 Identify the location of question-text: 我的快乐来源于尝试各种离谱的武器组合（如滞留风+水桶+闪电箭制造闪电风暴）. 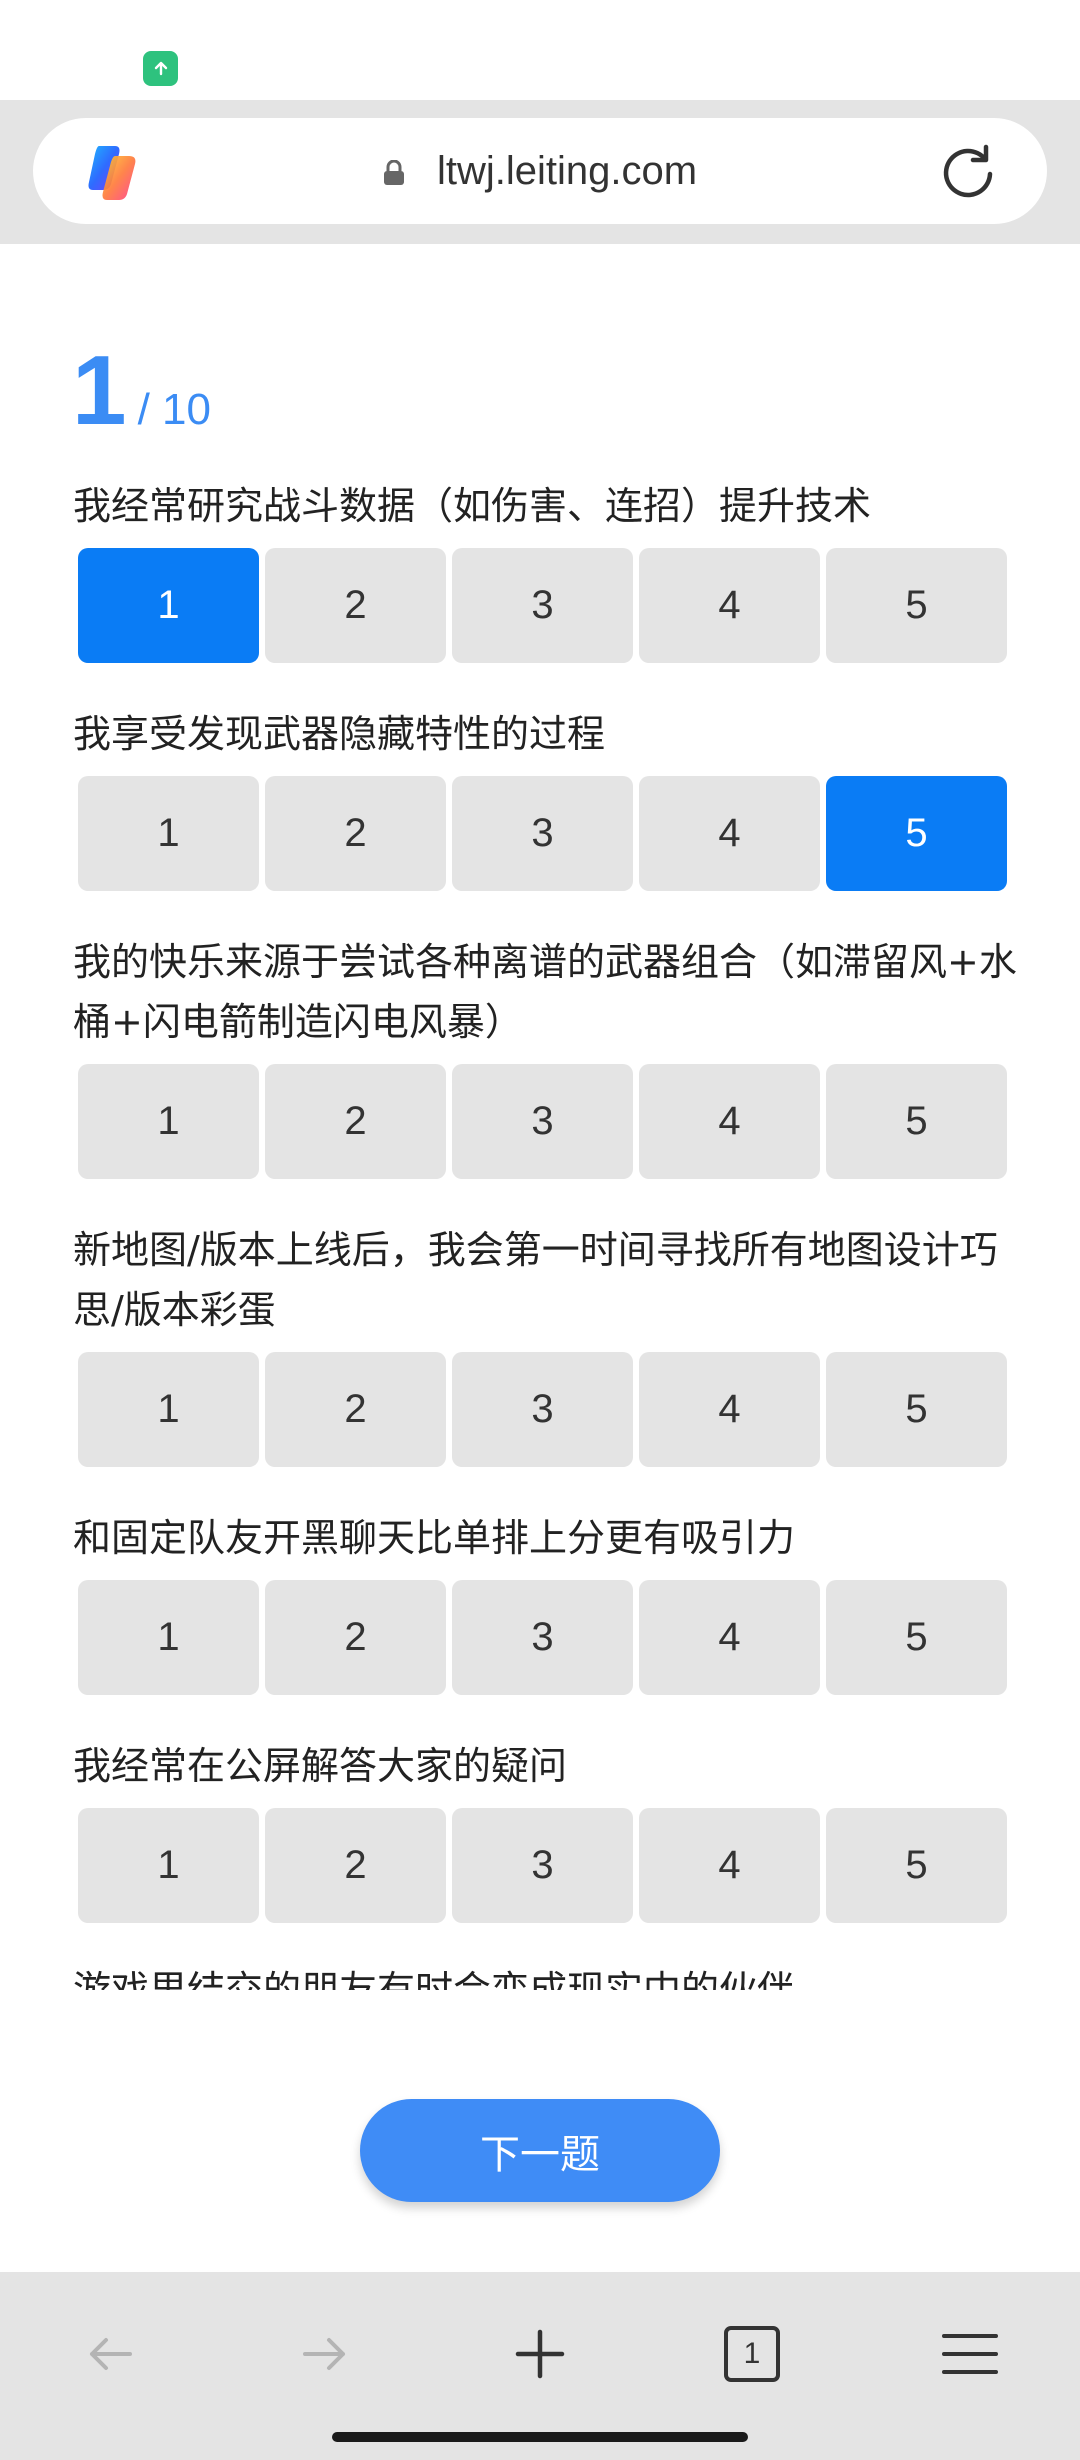
(545, 992).